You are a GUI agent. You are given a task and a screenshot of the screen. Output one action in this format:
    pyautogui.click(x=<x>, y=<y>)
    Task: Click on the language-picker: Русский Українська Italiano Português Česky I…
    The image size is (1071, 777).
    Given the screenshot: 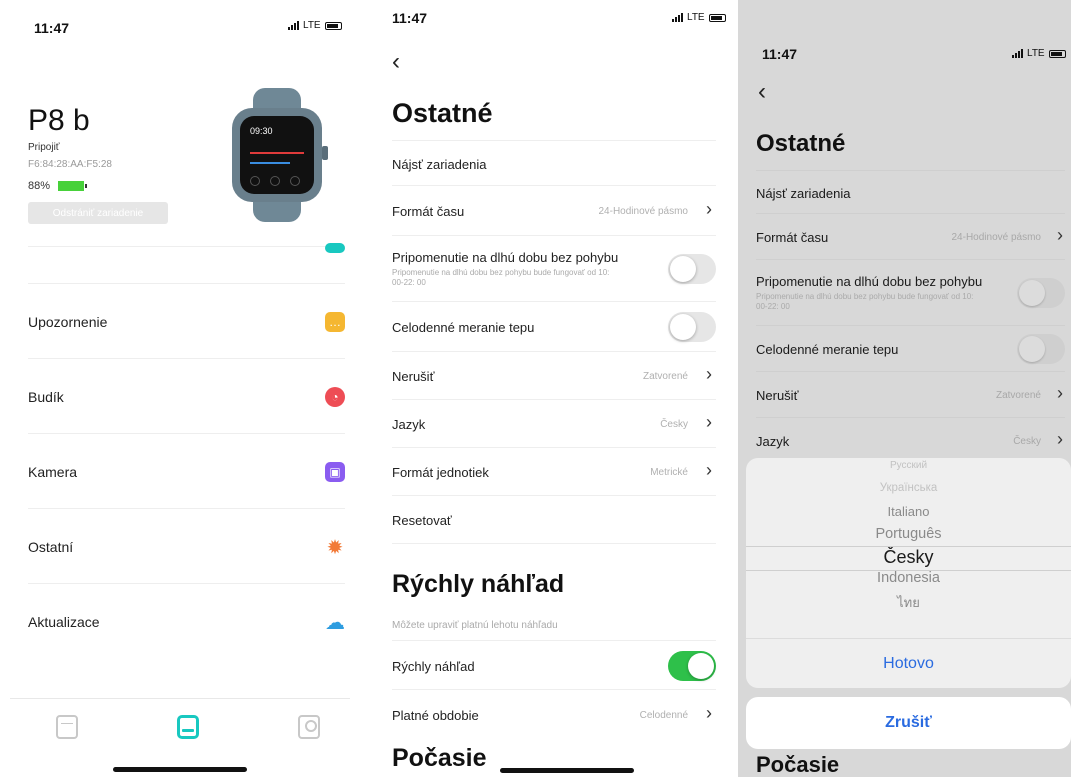 What is the action you would take?
    pyautogui.click(x=908, y=573)
    